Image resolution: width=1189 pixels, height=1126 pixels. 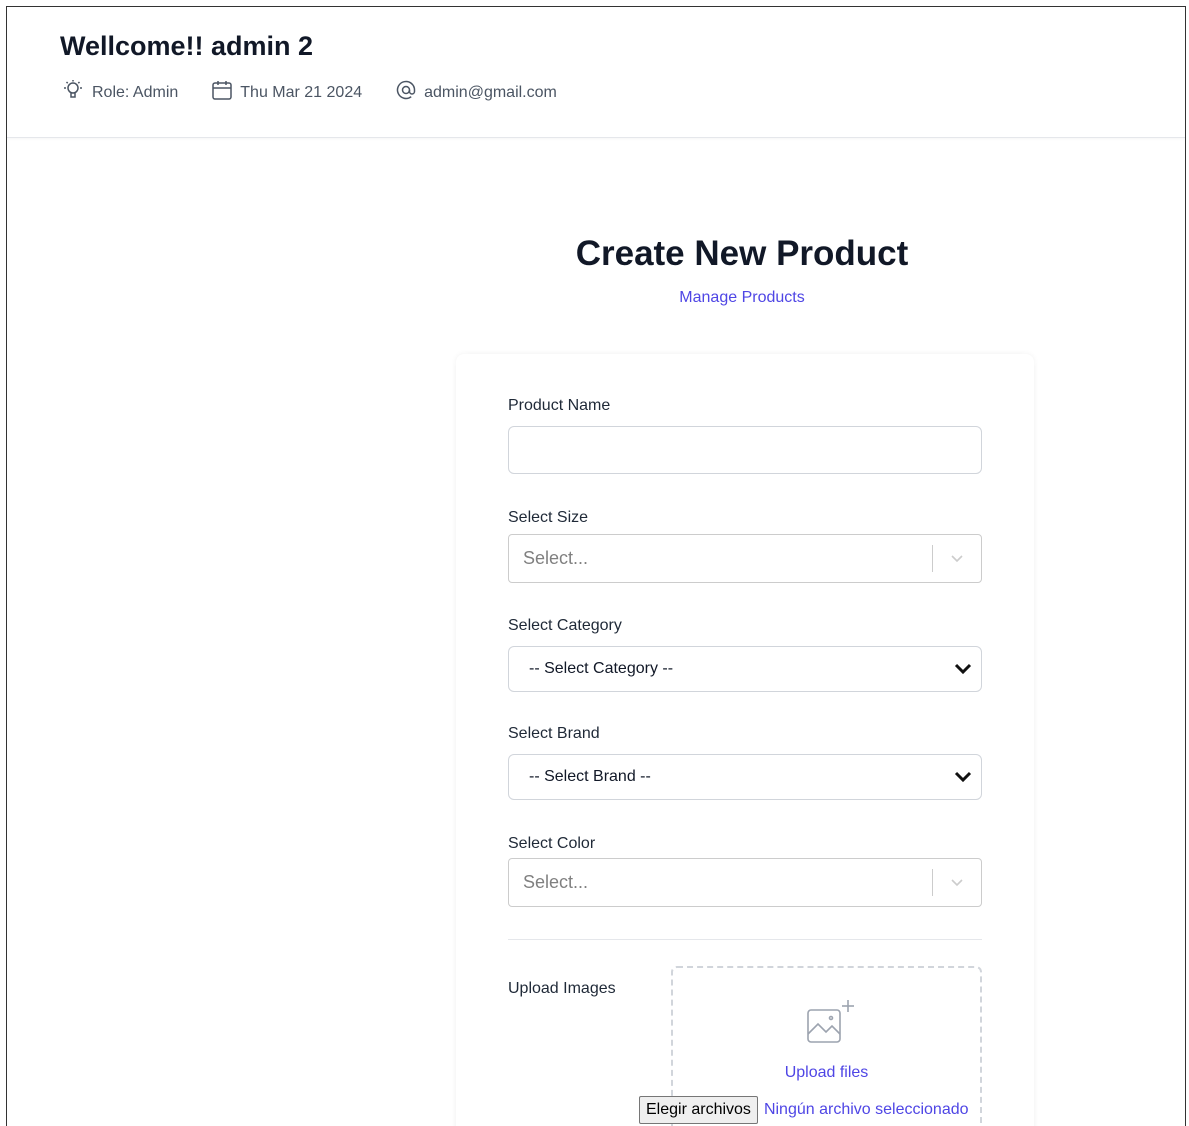 I want to click on category-value: -- Select Category --, so click(x=601, y=668).